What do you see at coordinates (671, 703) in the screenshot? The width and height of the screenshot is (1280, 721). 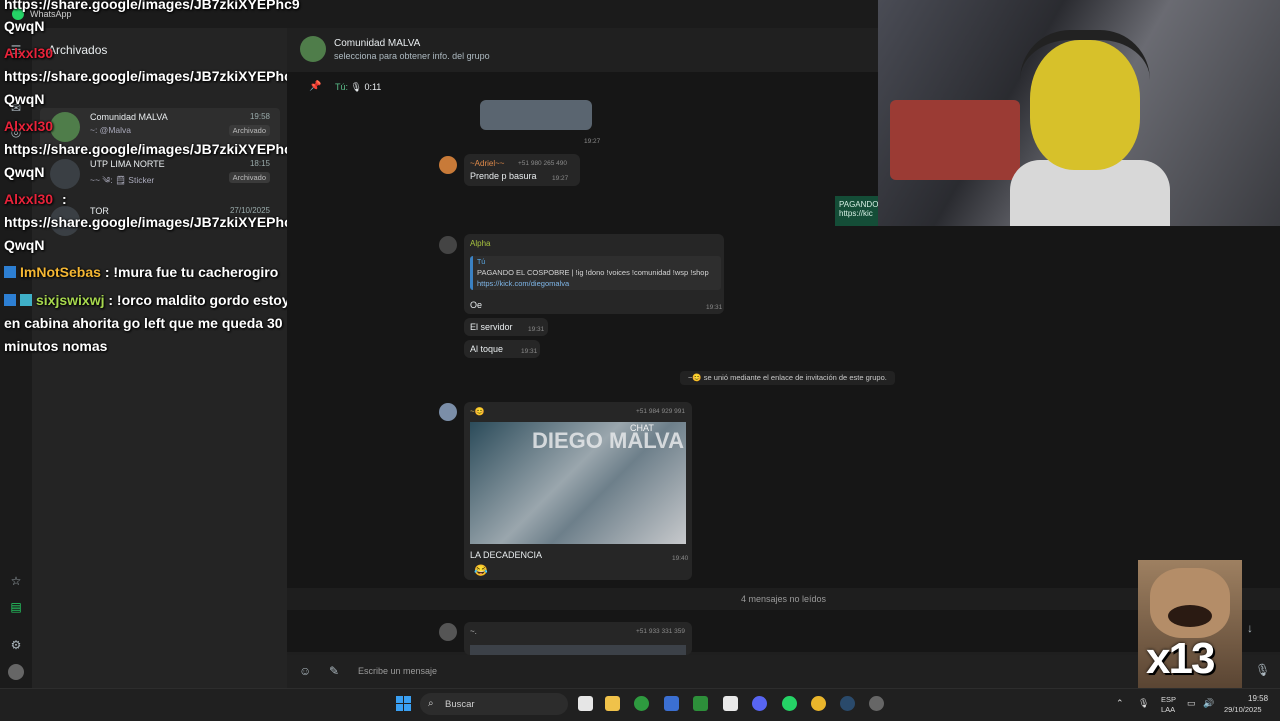 I see `store-icon` at bounding box center [671, 703].